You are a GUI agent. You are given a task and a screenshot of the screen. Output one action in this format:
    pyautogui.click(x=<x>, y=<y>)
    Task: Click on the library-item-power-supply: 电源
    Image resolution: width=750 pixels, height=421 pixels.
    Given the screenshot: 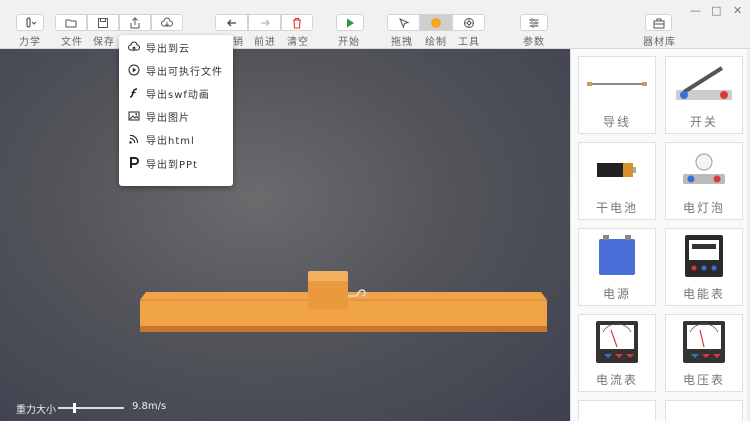 What is the action you would take?
    pyautogui.click(x=617, y=267)
    